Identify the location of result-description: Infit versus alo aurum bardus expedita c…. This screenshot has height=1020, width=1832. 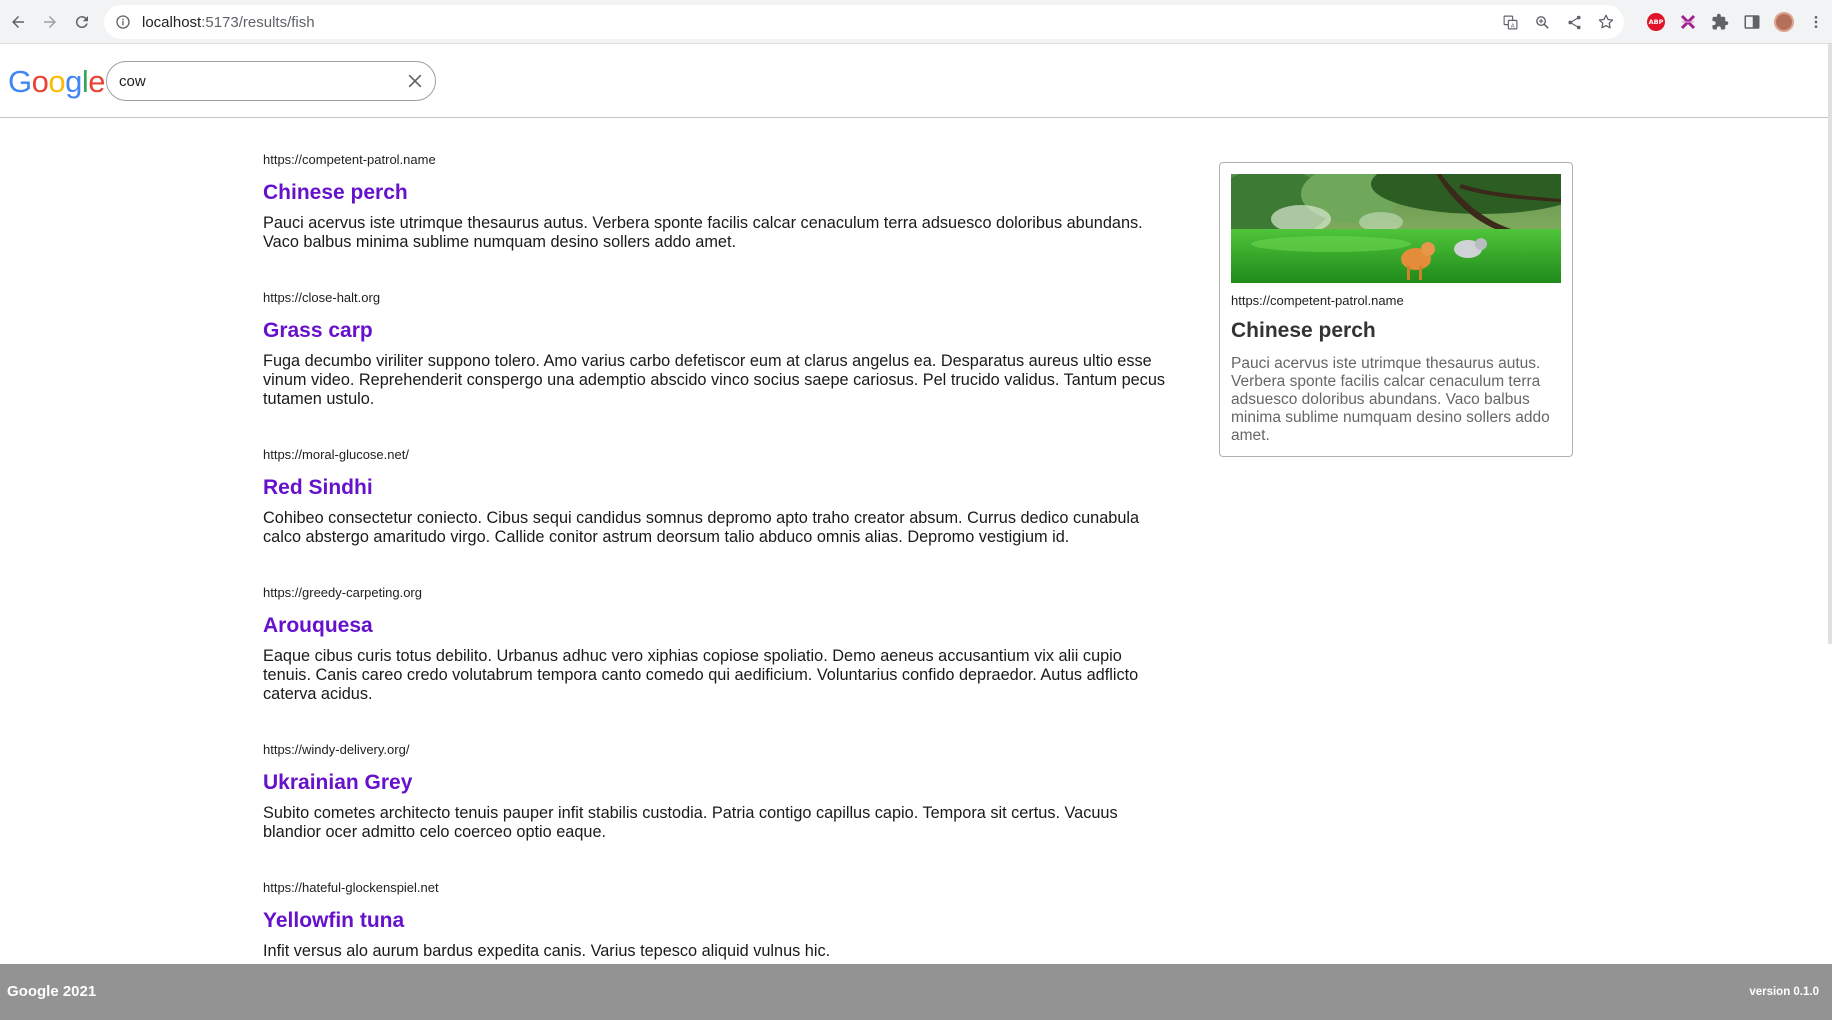
(547, 951).